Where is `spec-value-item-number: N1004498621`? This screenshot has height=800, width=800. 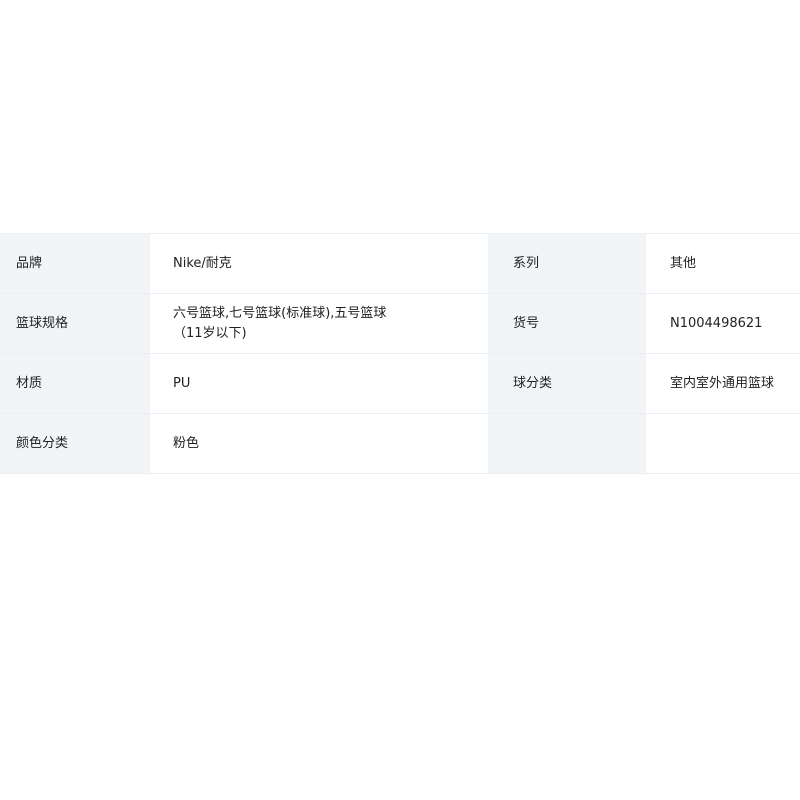
spec-value-item-number: N1004498621 is located at coordinates (723, 323).